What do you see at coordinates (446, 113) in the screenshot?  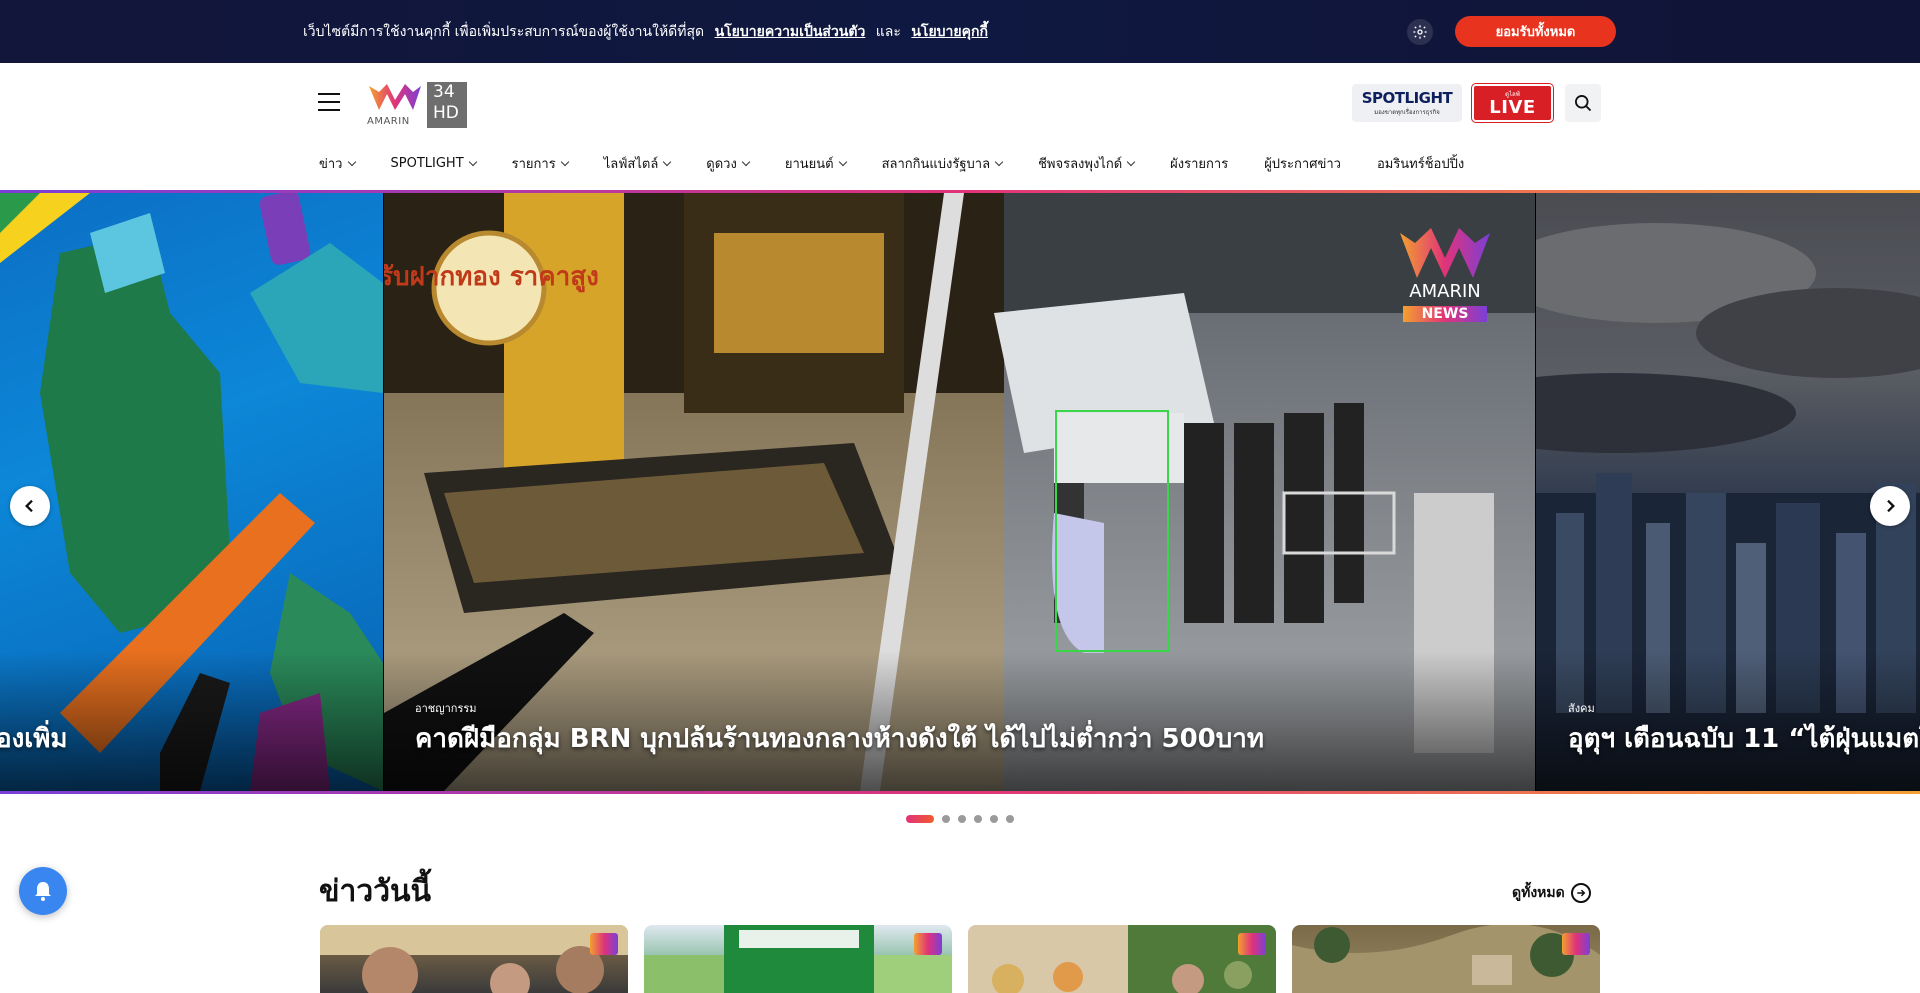 I see `channel-hd: HD` at bounding box center [446, 113].